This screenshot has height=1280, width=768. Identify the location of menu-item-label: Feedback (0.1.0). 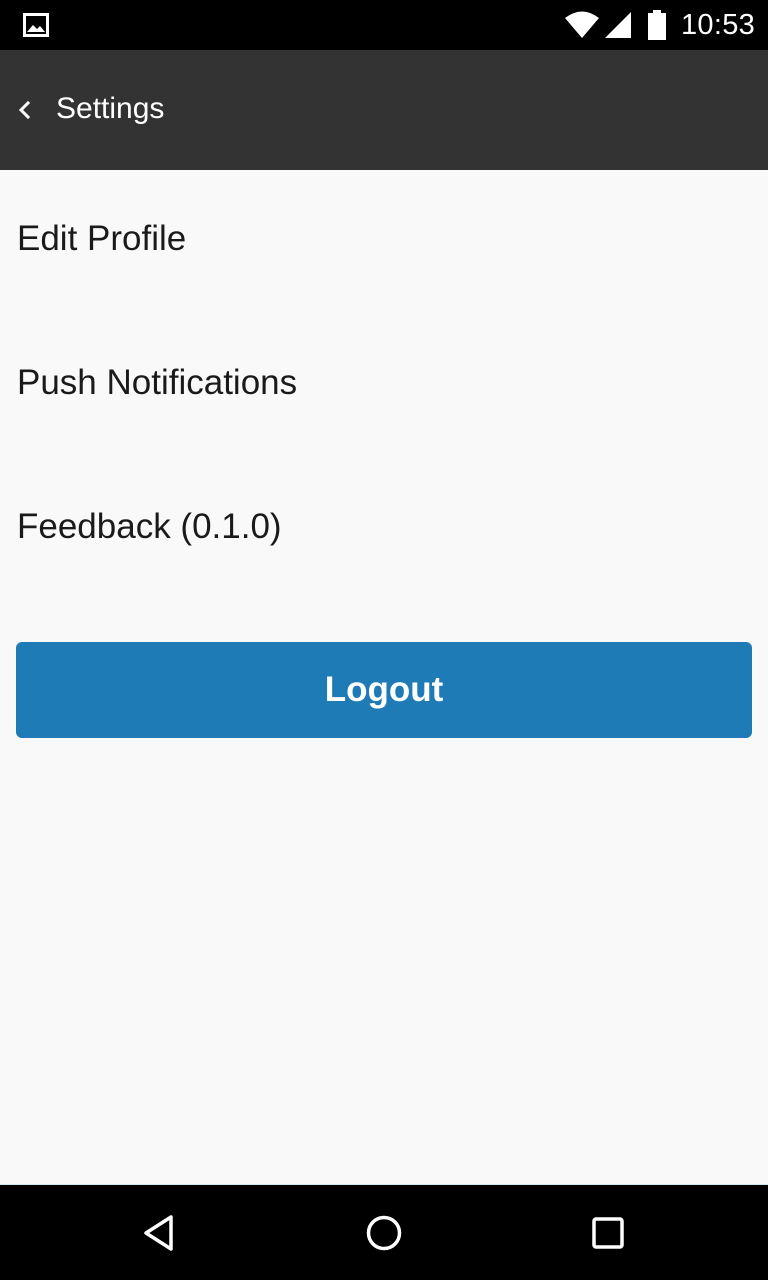
(149, 526).